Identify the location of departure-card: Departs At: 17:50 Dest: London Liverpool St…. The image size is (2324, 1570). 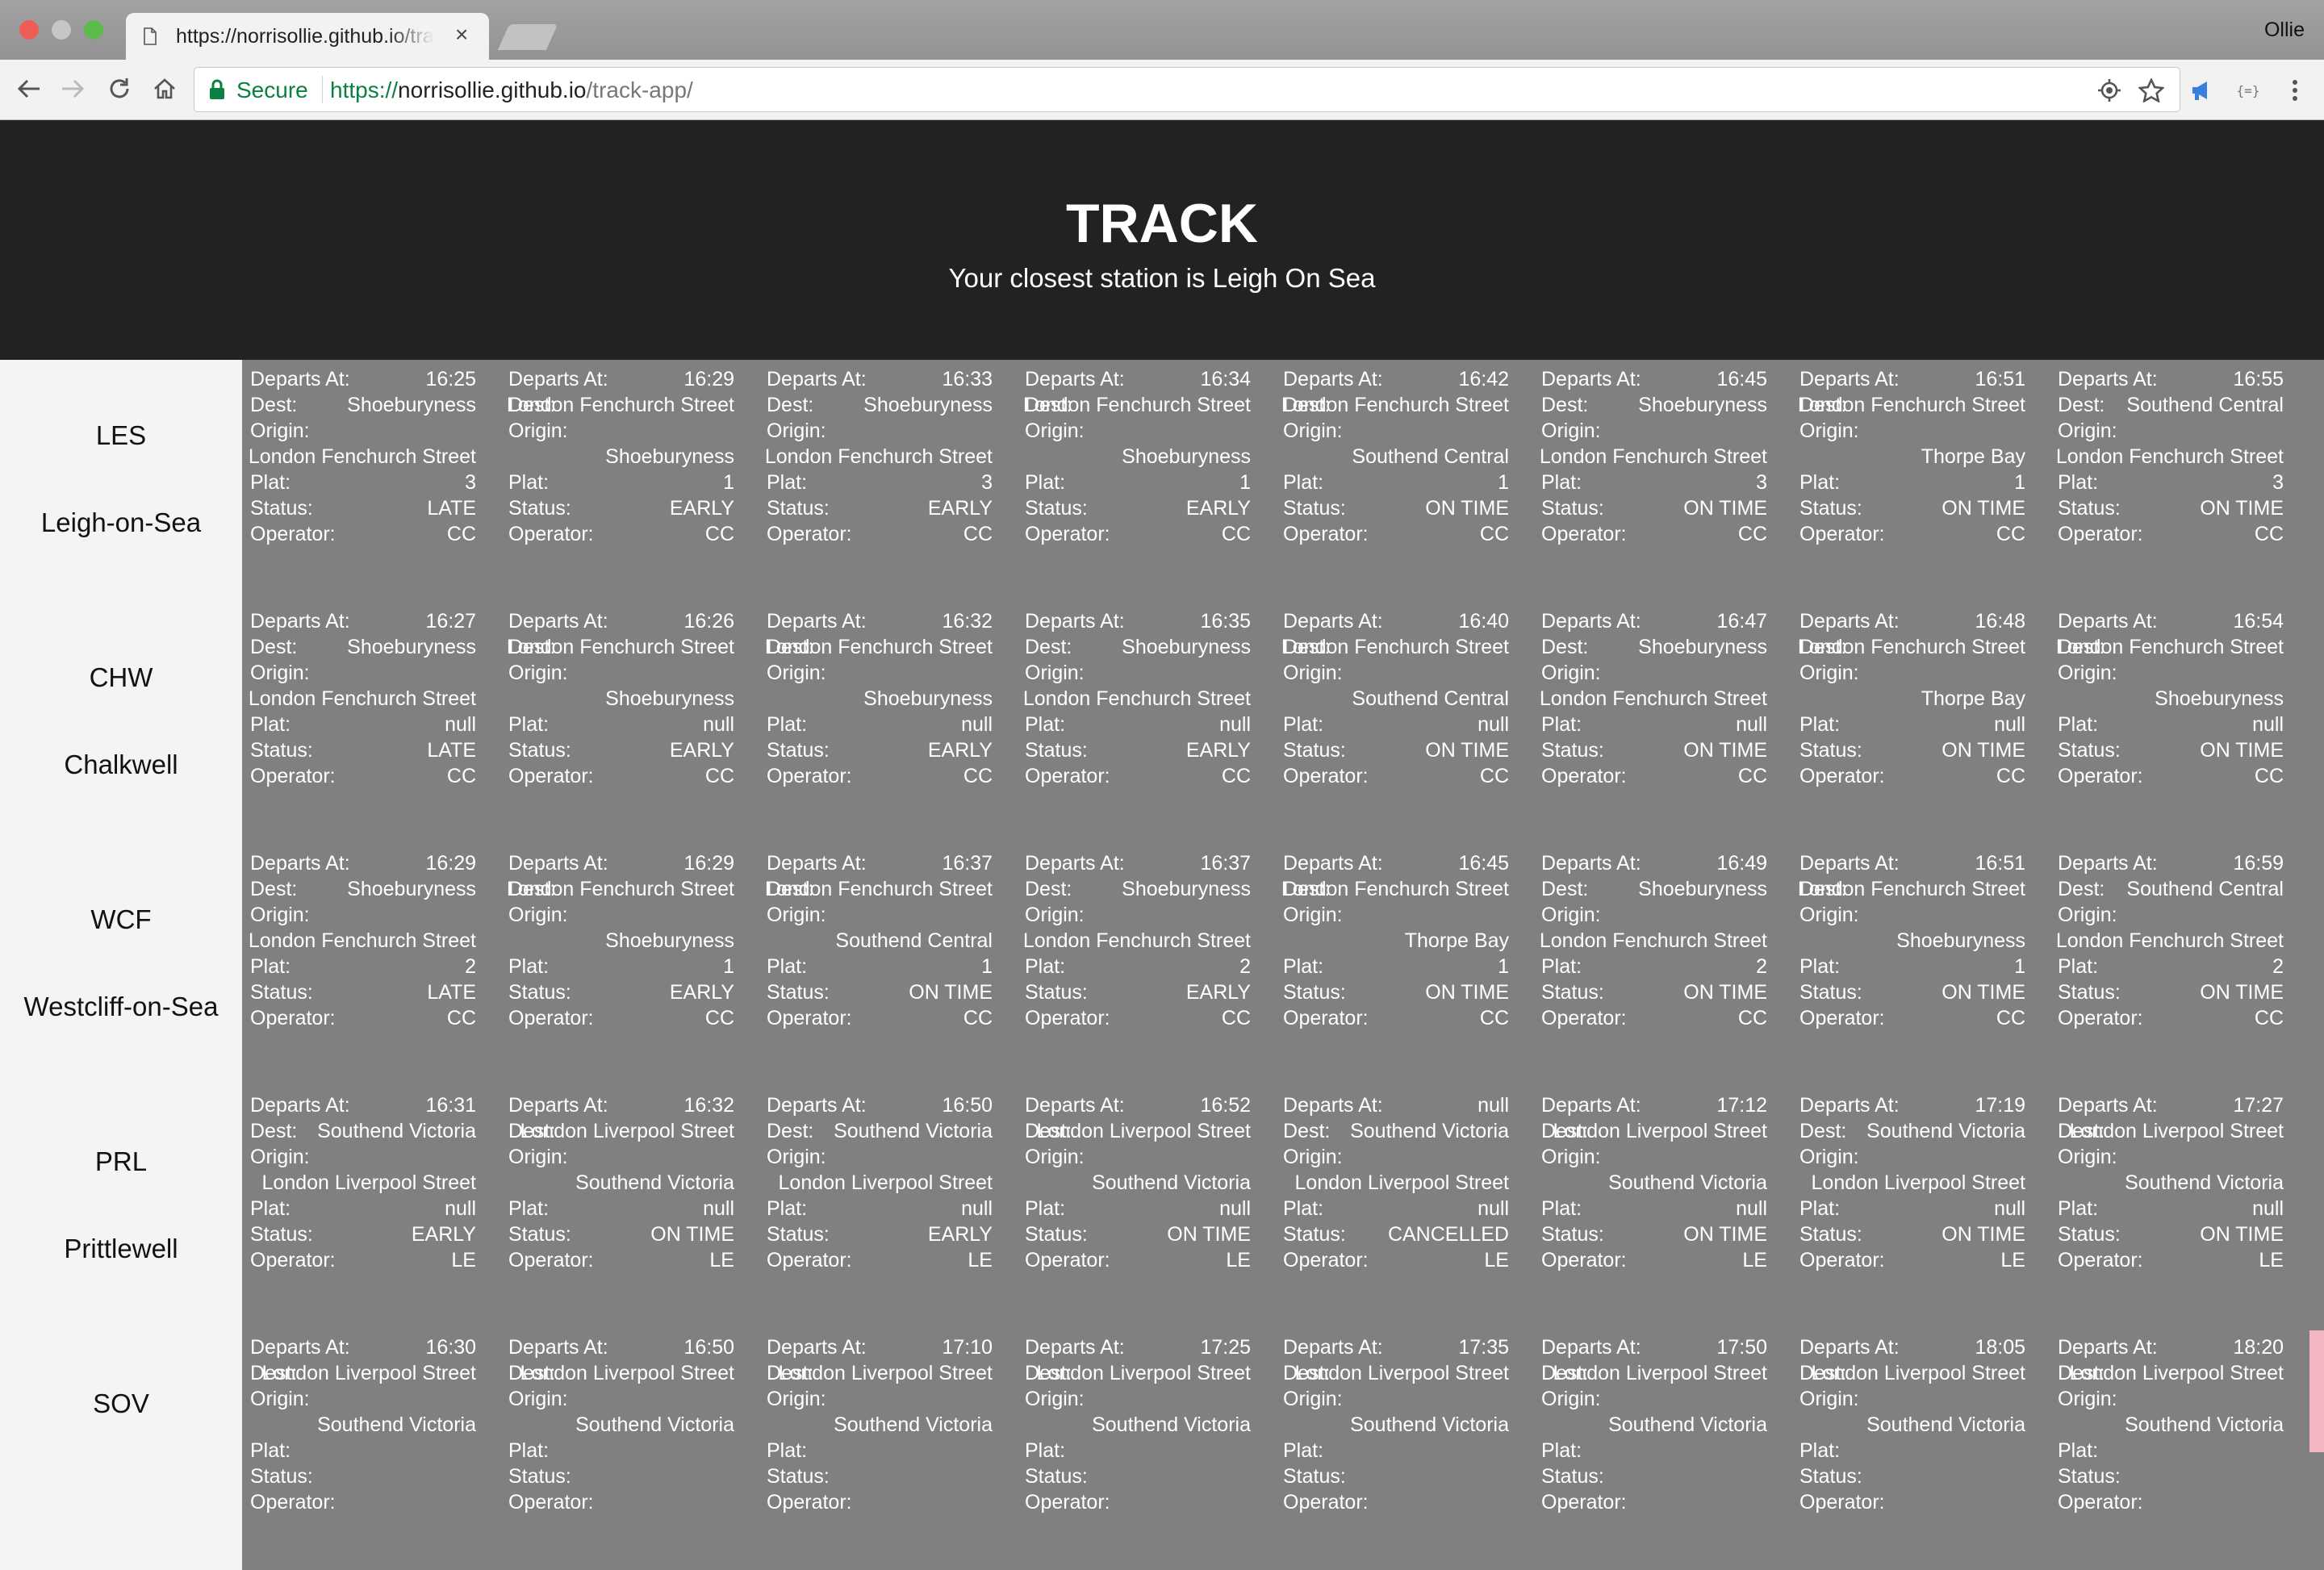
(1654, 1437).